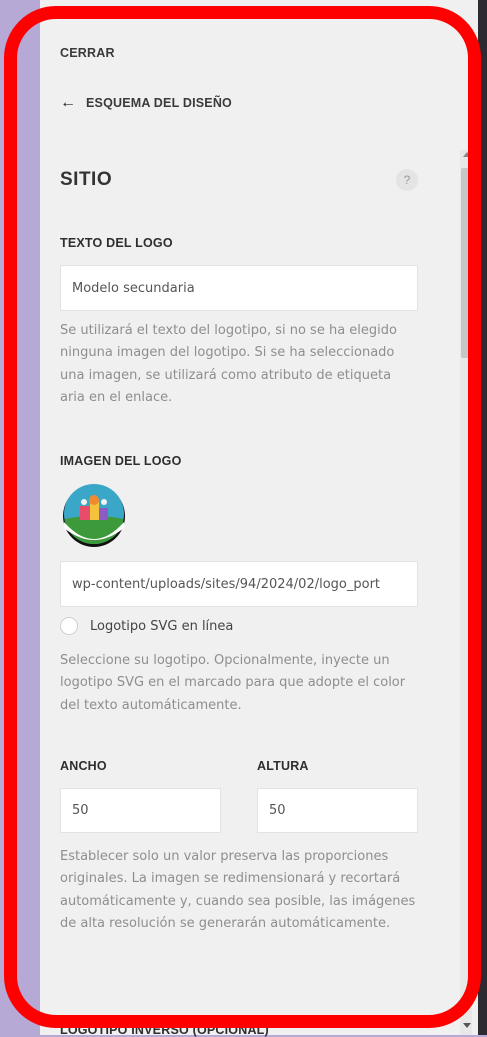  Describe the element at coordinates (467, 154) in the screenshot. I see `scroll-up-arrow-icon` at that location.